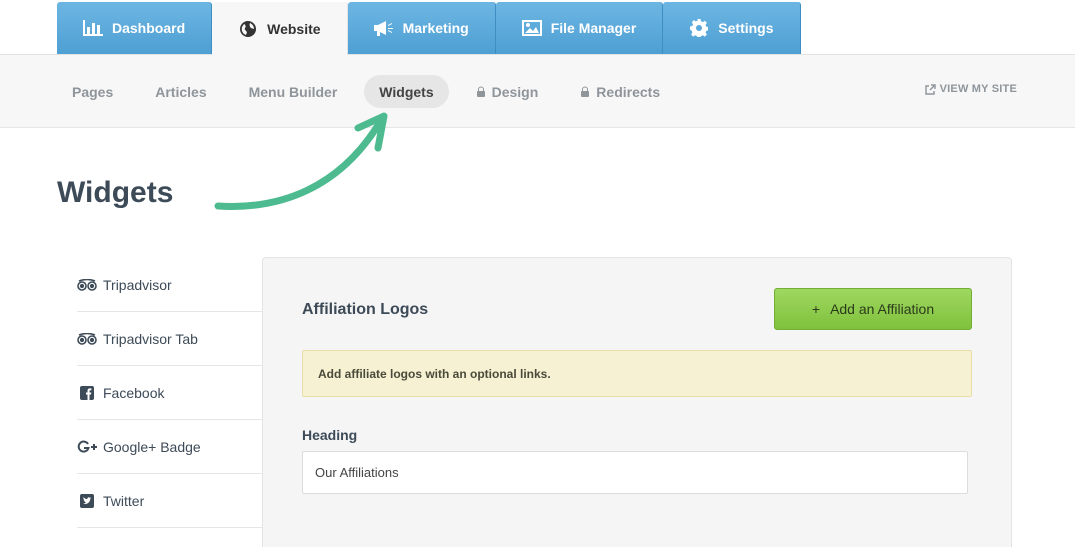 The width and height of the screenshot is (1075, 547). What do you see at coordinates (365, 309) in the screenshot?
I see `panel-title: Affiliation Logos` at bounding box center [365, 309].